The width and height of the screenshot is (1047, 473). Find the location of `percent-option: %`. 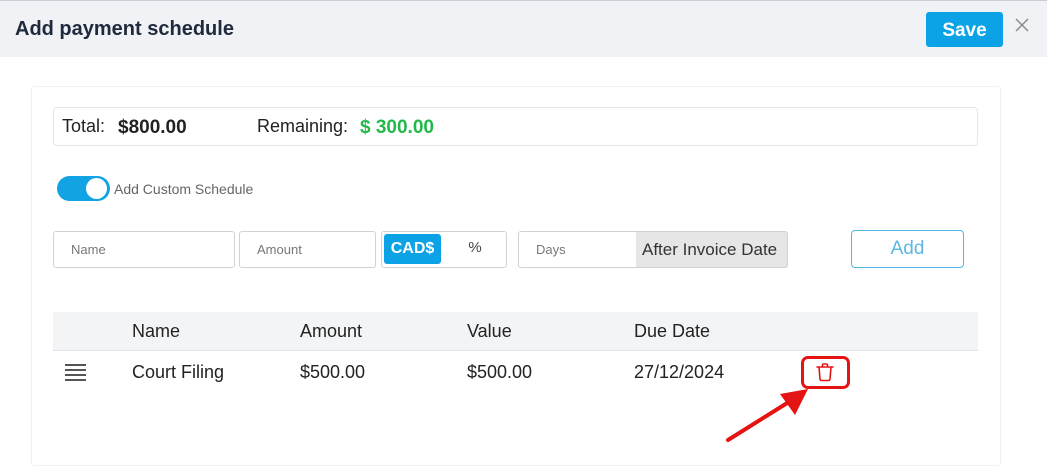

percent-option: % is located at coordinates (475, 247).